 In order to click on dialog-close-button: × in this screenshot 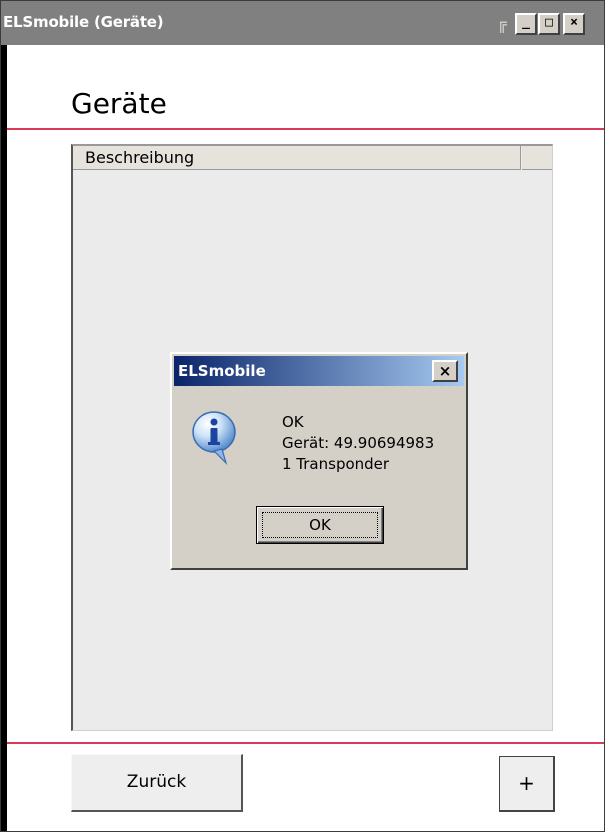, I will do `click(445, 371)`.